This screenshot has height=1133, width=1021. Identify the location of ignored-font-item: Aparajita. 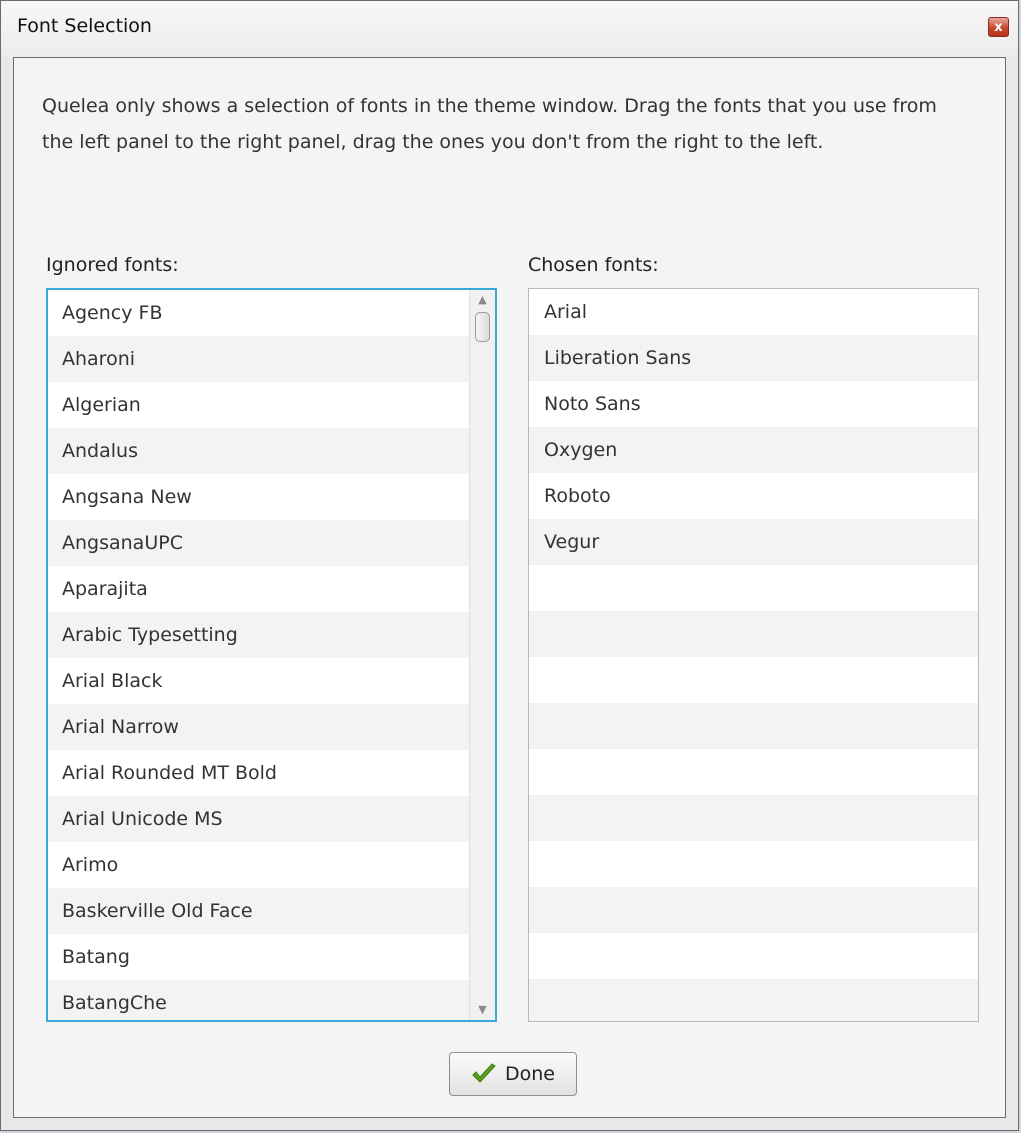
(258, 589).